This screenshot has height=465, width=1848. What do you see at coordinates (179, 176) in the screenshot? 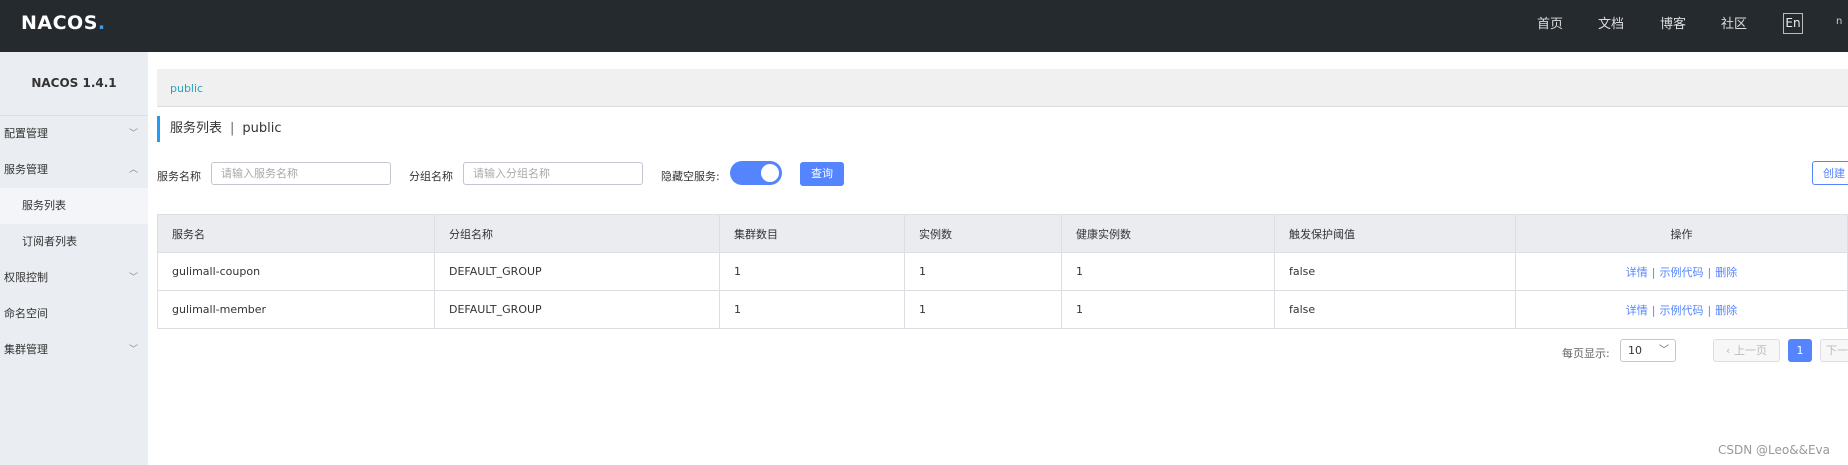
I see `service-name-label: 服务名称` at bounding box center [179, 176].